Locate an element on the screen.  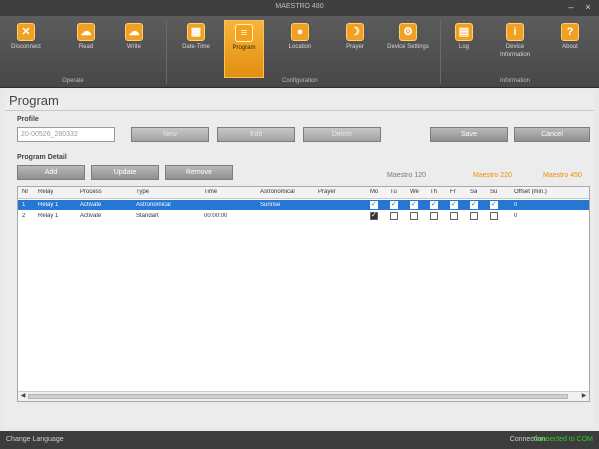
model-label-120: Maestro 120 is located at coordinates (406, 175).